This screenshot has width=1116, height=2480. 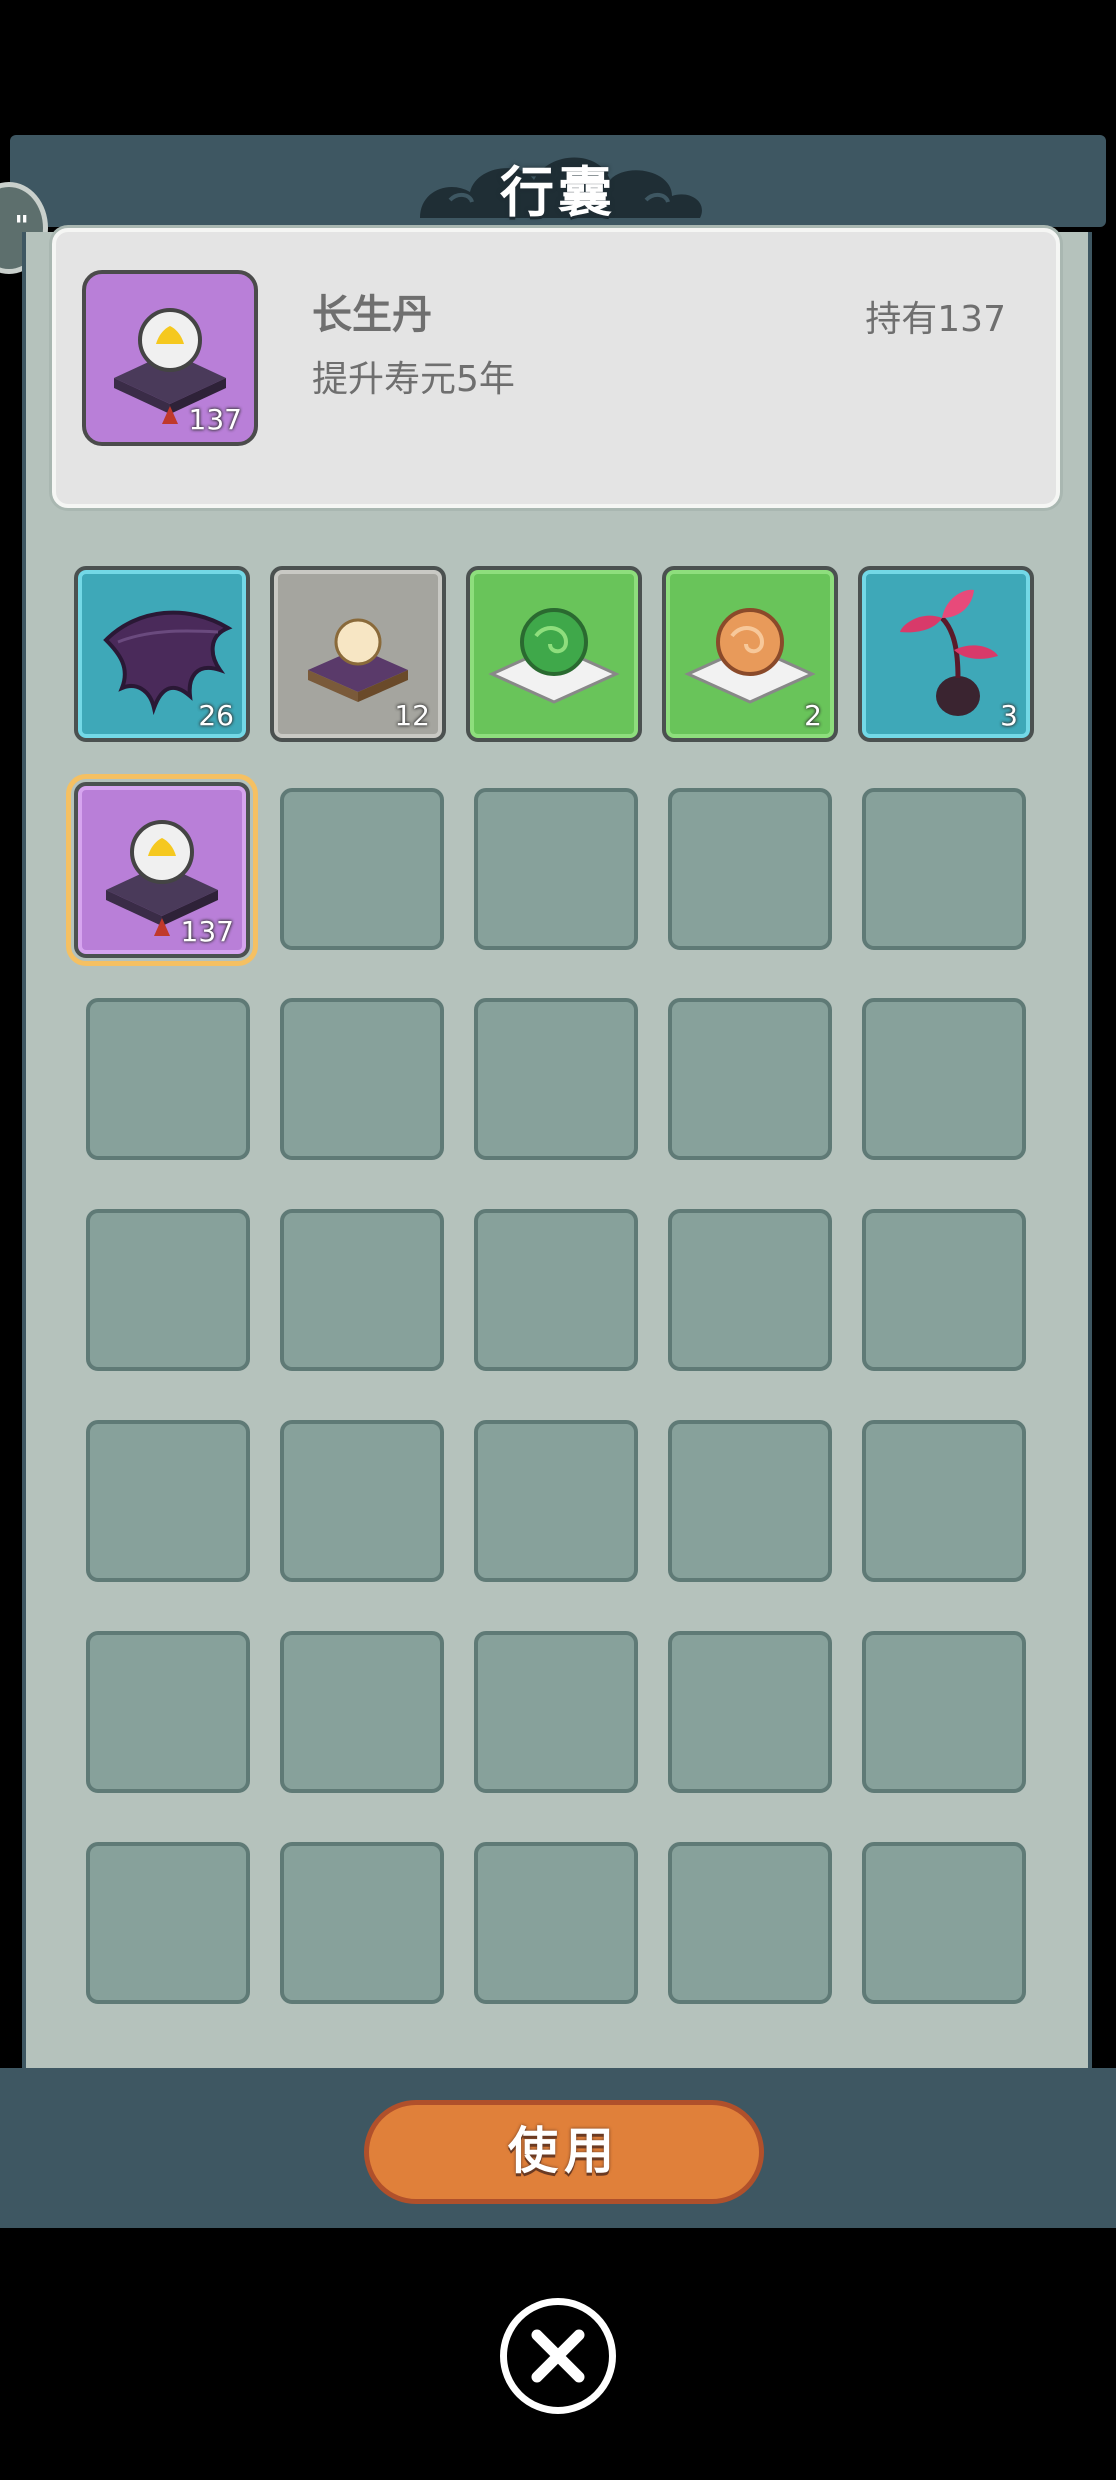 I want to click on inventory-slot-selected: 137, so click(x=162, y=870).